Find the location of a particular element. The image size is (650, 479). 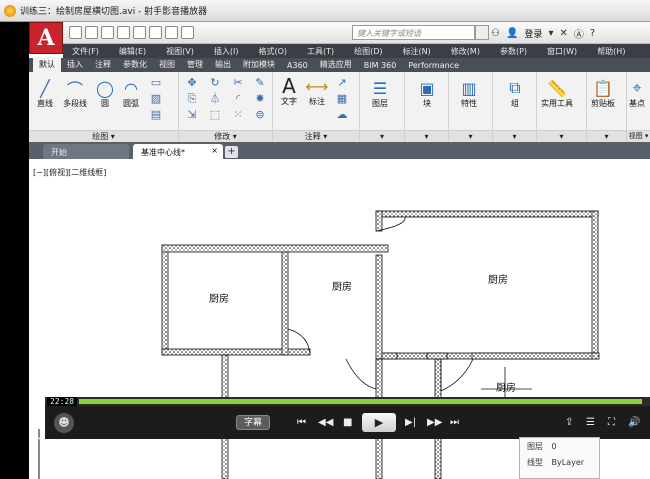

block-tool: ▣ 块 is located at coordinates (427, 93).